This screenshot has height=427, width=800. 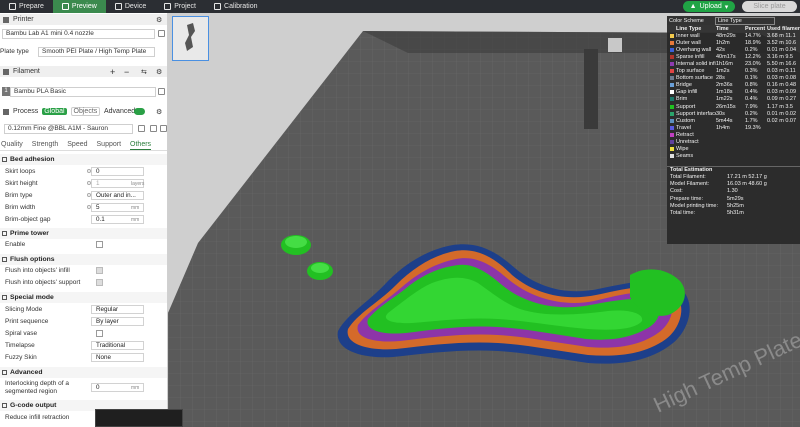 I want to click on tab-label: Prepare, so click(x=31, y=6).